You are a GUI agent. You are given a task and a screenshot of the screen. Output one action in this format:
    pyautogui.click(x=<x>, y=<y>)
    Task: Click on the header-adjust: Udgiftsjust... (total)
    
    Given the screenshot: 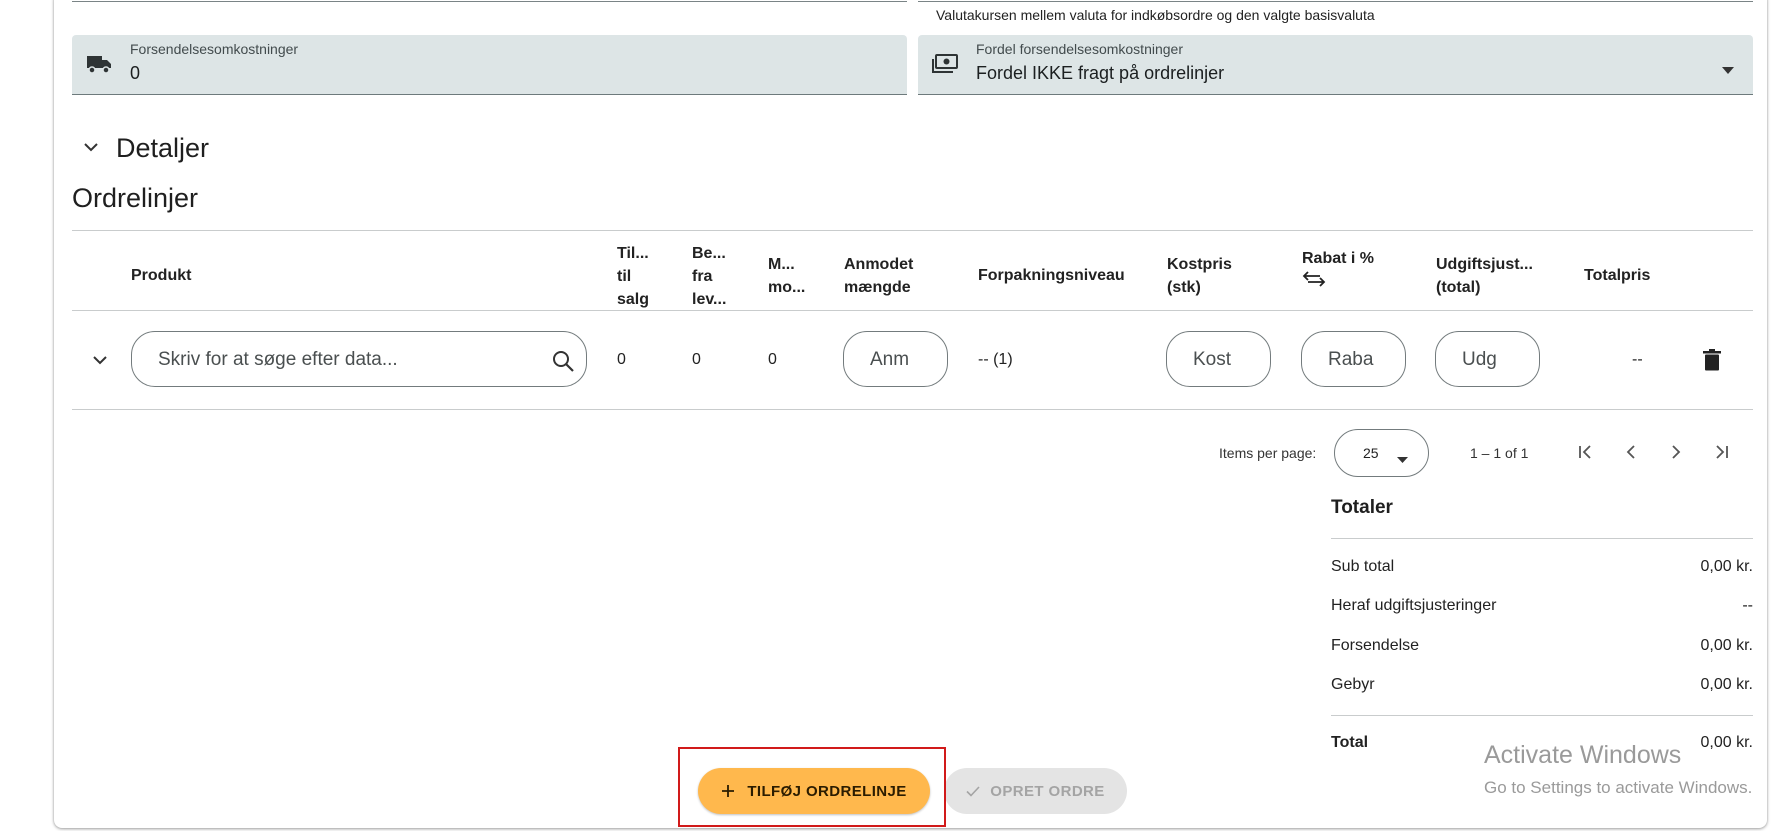 What is the action you would take?
    pyautogui.click(x=1484, y=276)
    